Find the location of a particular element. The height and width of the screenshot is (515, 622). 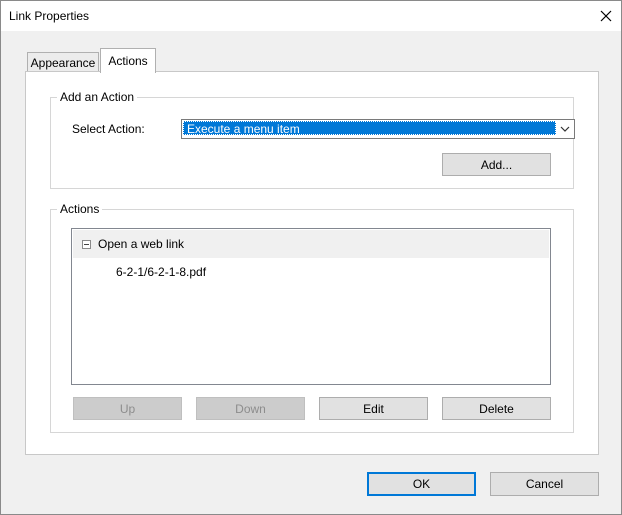

chevron-down-icon is located at coordinates (565, 129).